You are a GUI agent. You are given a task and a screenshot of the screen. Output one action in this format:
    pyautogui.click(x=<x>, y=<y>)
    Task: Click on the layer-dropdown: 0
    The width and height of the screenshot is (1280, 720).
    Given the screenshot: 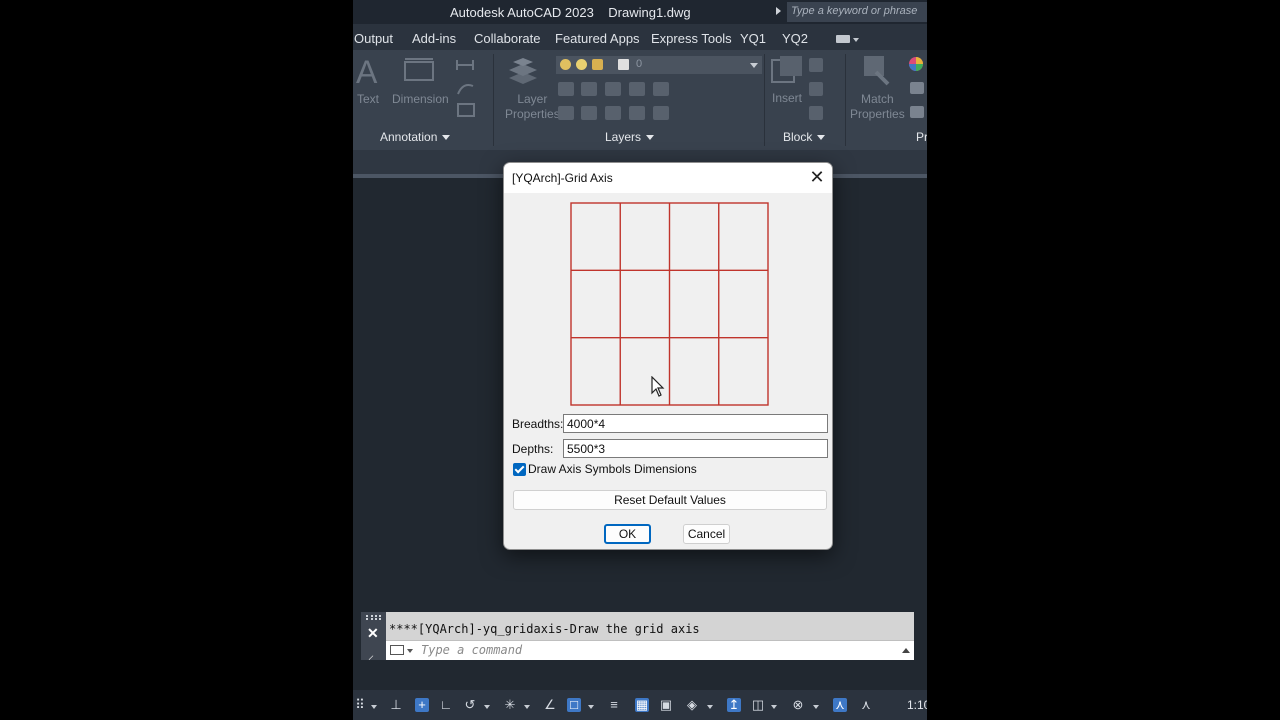 What is the action you would take?
    pyautogui.click(x=659, y=65)
    